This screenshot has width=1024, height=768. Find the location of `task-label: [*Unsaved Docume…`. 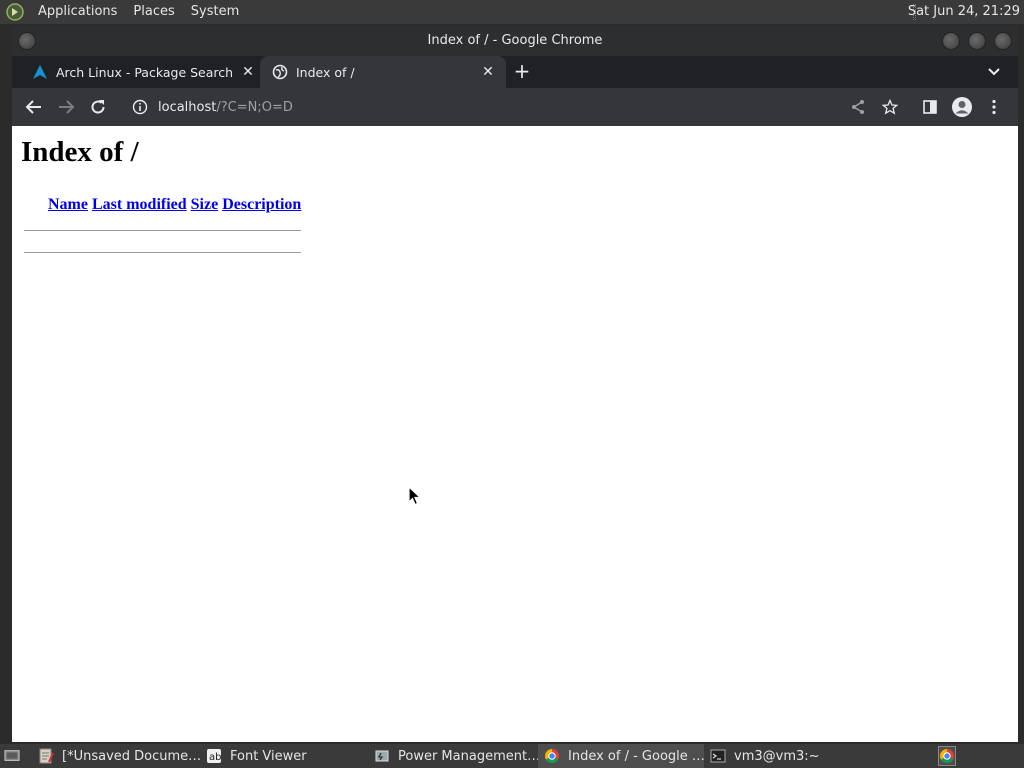

task-label: [*Unsaved Docume… is located at coordinates (131, 756).